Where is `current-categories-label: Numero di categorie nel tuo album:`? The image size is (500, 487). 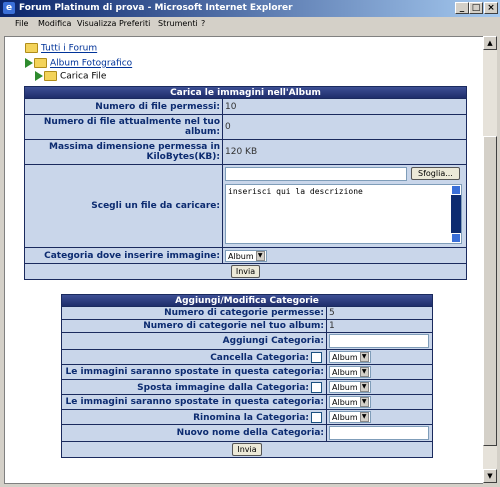 current-categories-label: Numero di categorie nel tuo album: is located at coordinates (194, 326).